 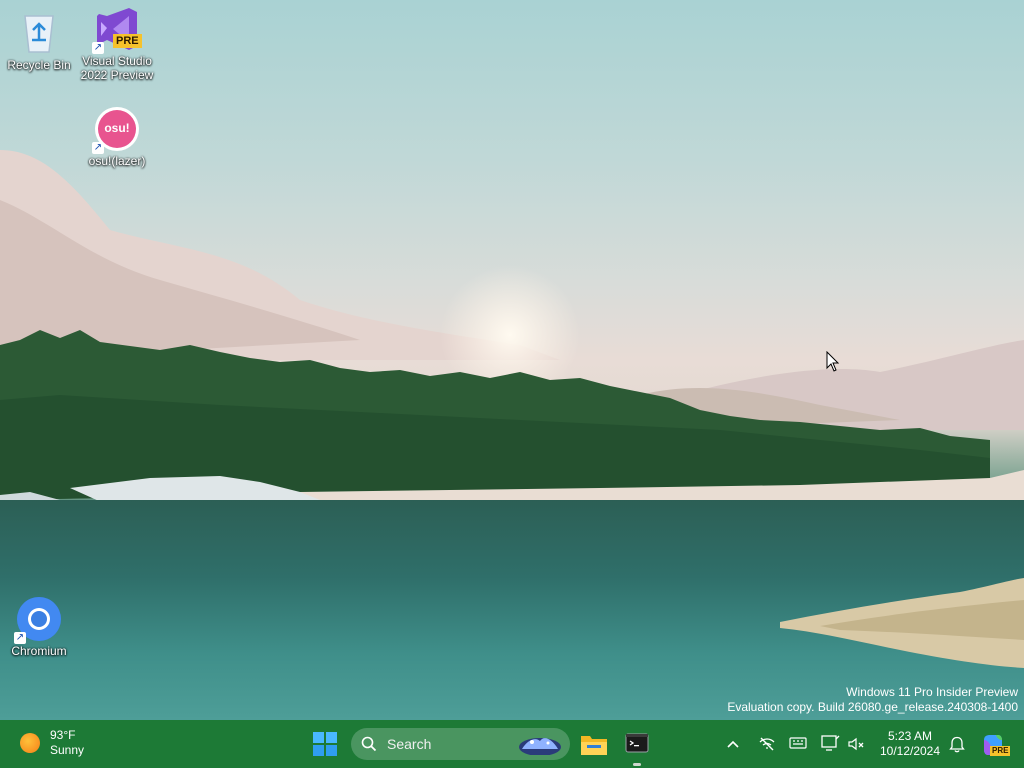 What do you see at coordinates (369, 744) in the screenshot?
I see `search-icon` at bounding box center [369, 744].